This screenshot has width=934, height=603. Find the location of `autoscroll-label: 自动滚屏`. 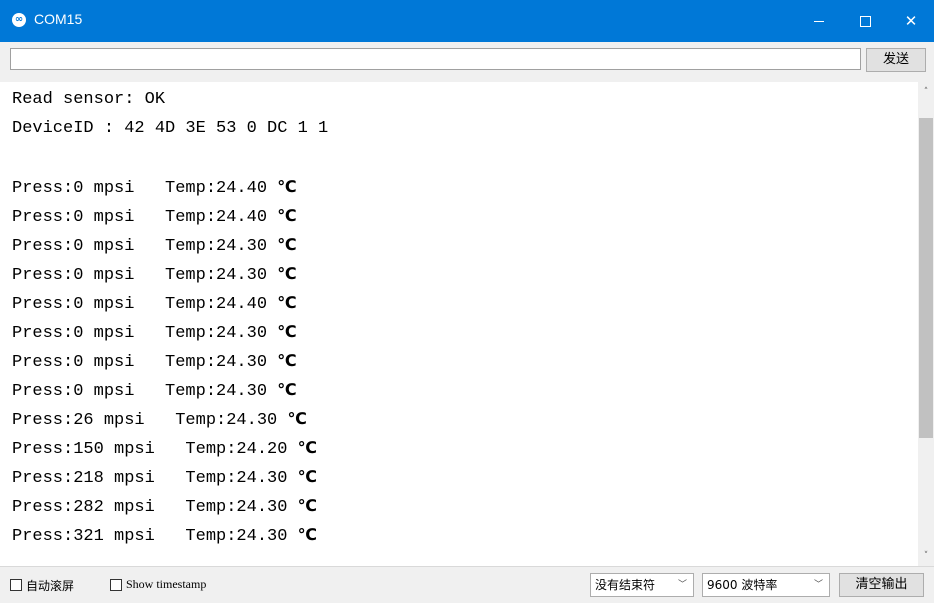

autoscroll-label: 自动滚屏 is located at coordinates (50, 586).